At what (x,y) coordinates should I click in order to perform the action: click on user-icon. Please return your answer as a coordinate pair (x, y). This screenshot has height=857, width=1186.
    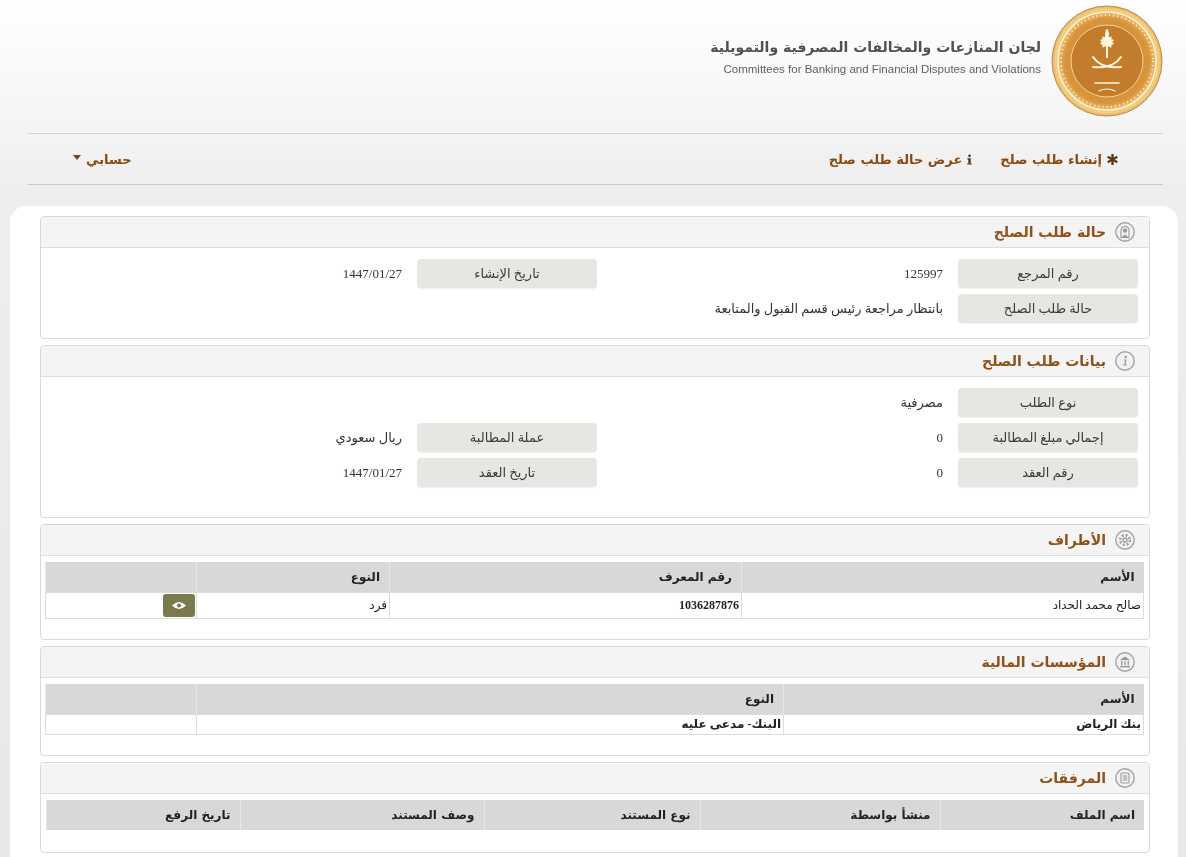
    Looking at the image, I should click on (1125, 232).